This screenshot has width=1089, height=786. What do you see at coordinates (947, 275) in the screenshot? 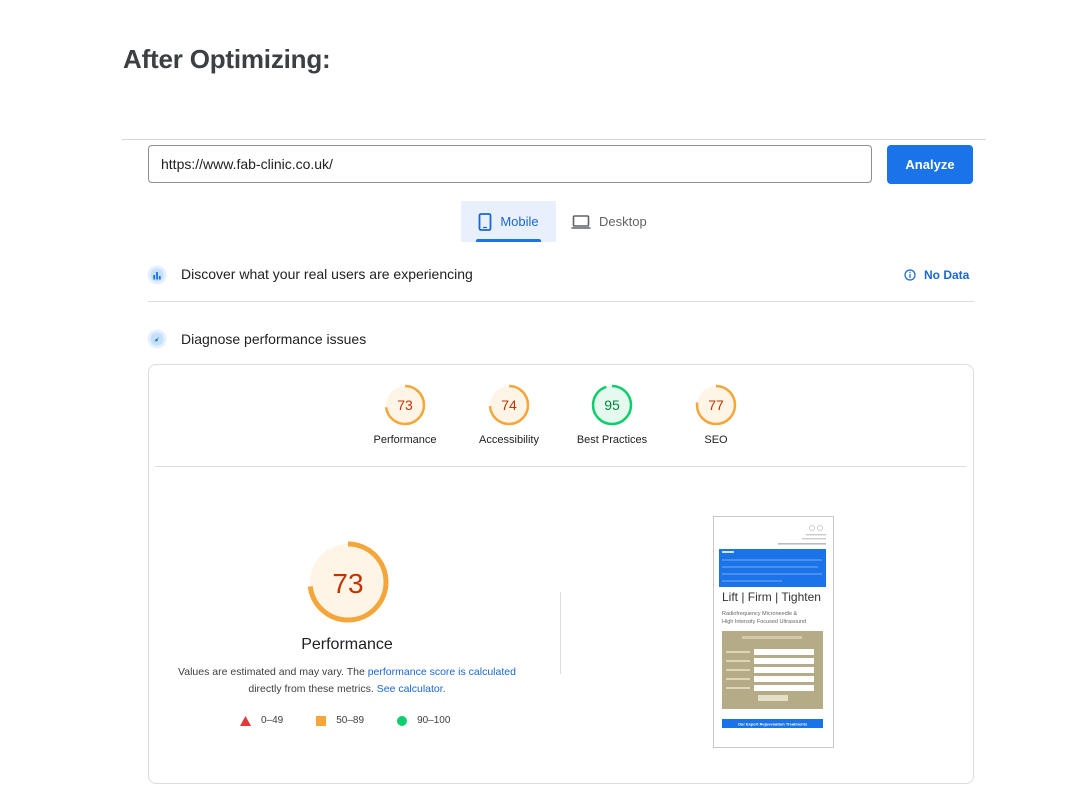
I see `no-data-label: No Data` at bounding box center [947, 275].